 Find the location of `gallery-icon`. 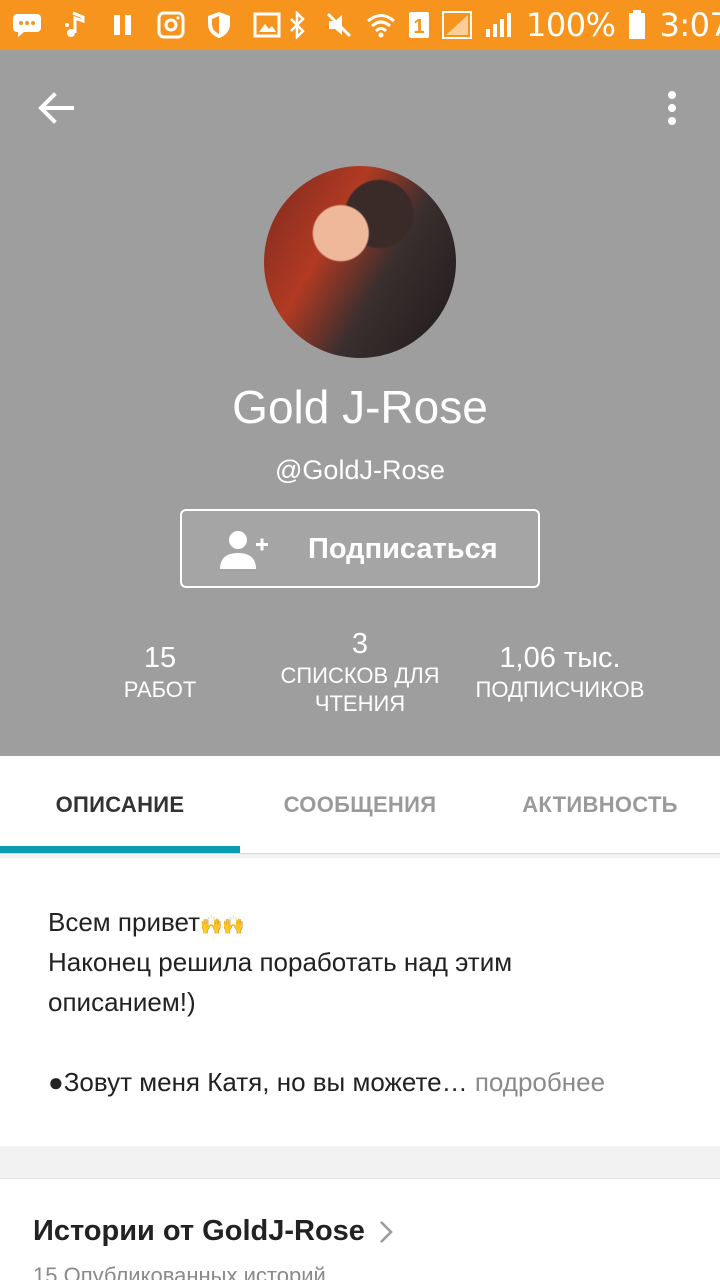

gallery-icon is located at coordinates (267, 25).